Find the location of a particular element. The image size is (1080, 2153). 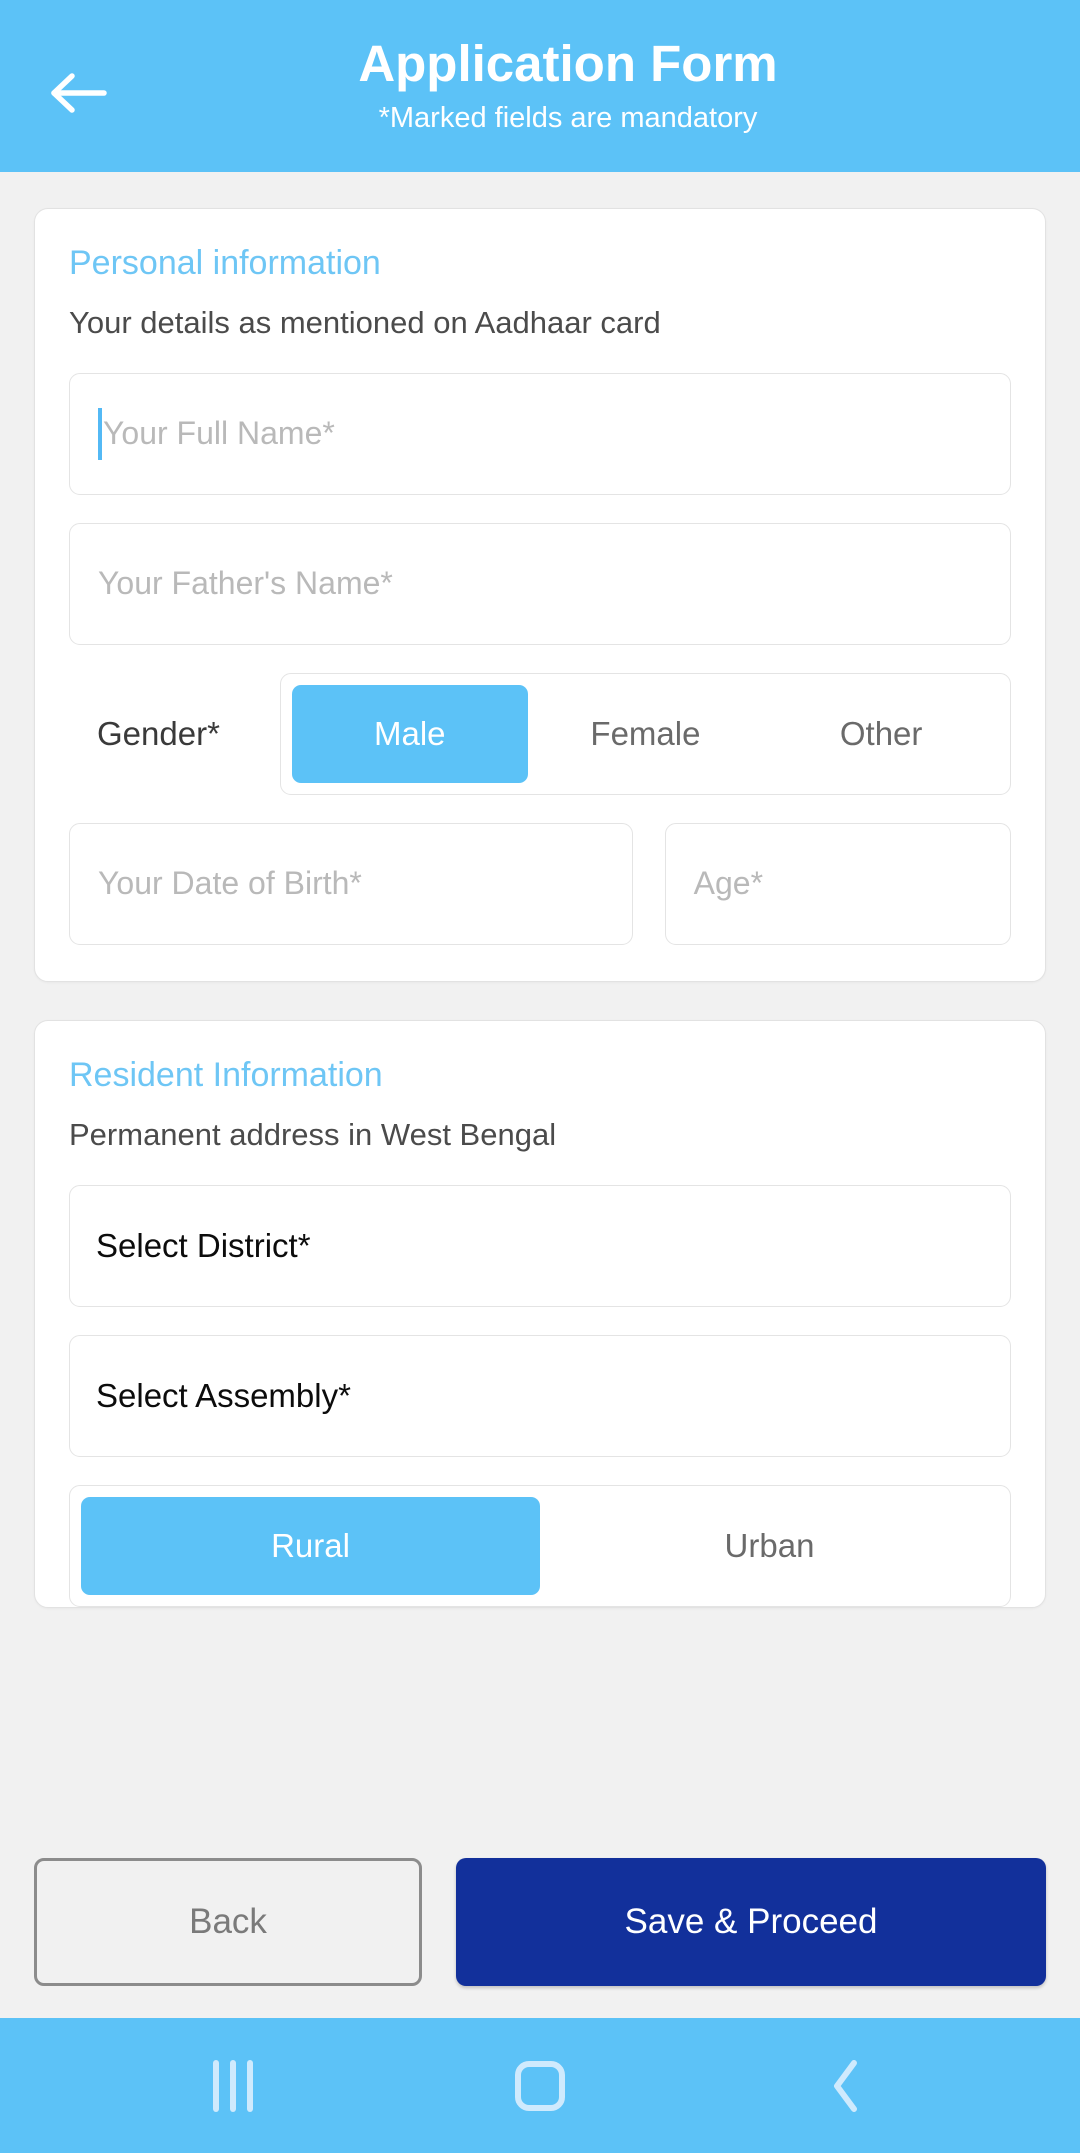

date-of-birth-placeholder: Your Date of Birth* is located at coordinates (230, 883).